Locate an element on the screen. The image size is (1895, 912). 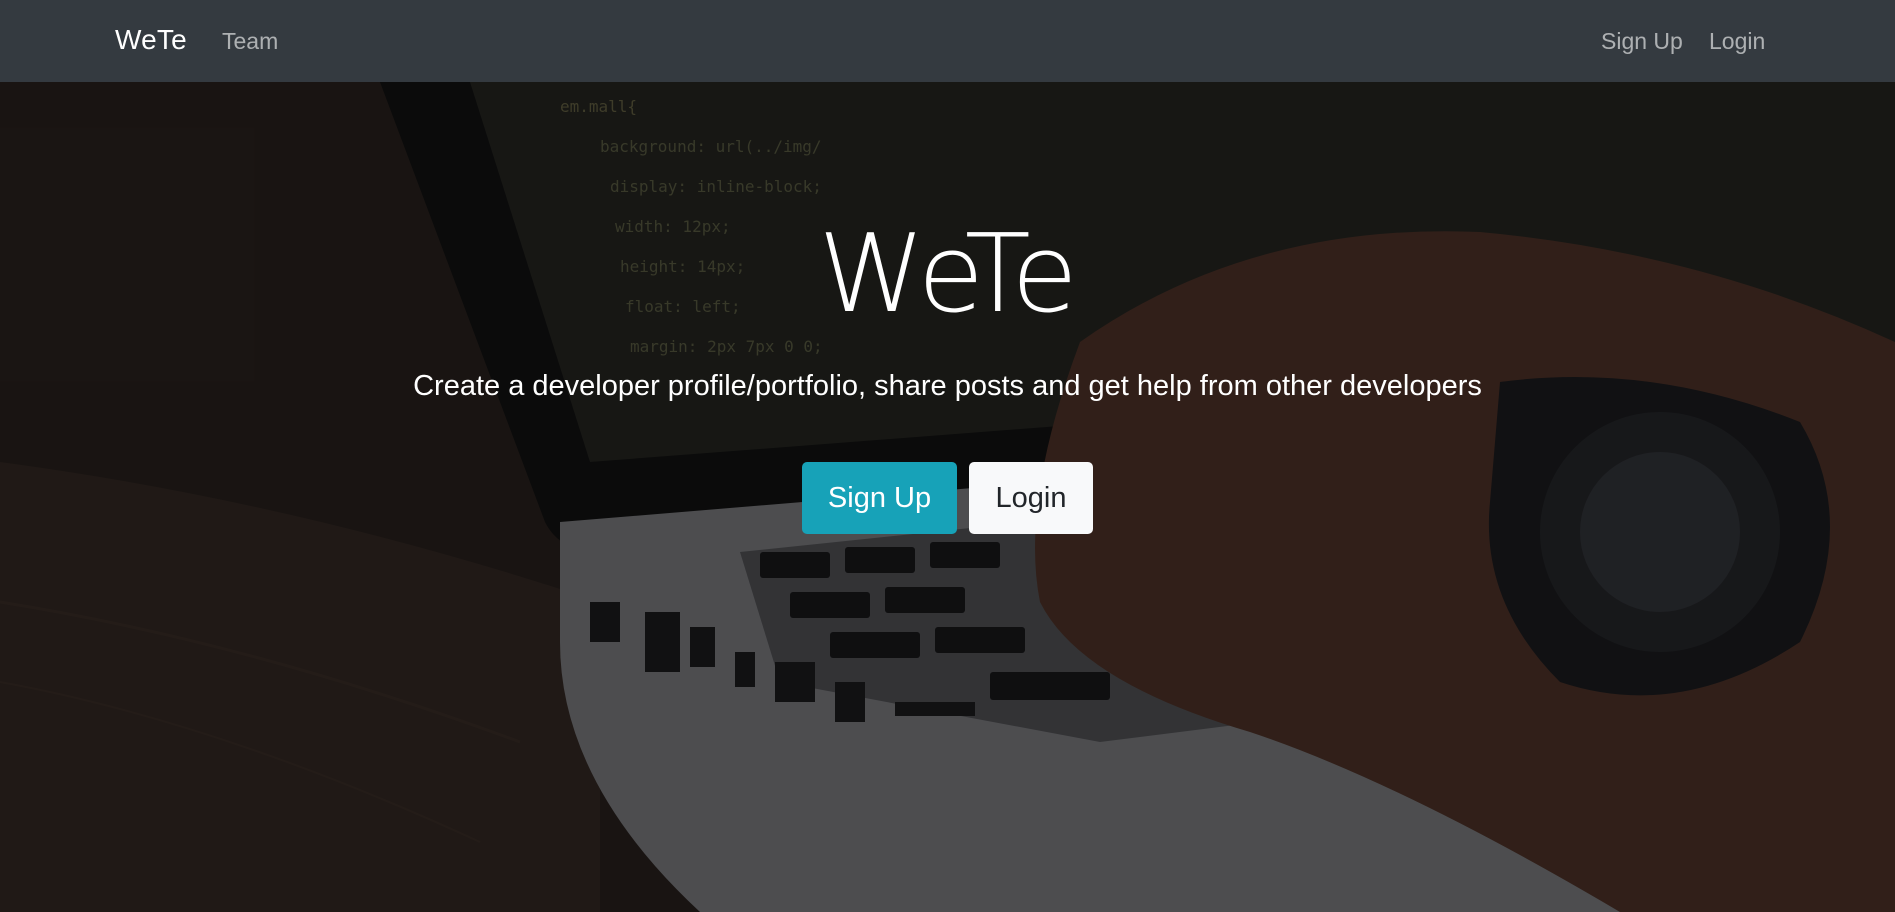
hero-title: WeTe is located at coordinates (948, 274).